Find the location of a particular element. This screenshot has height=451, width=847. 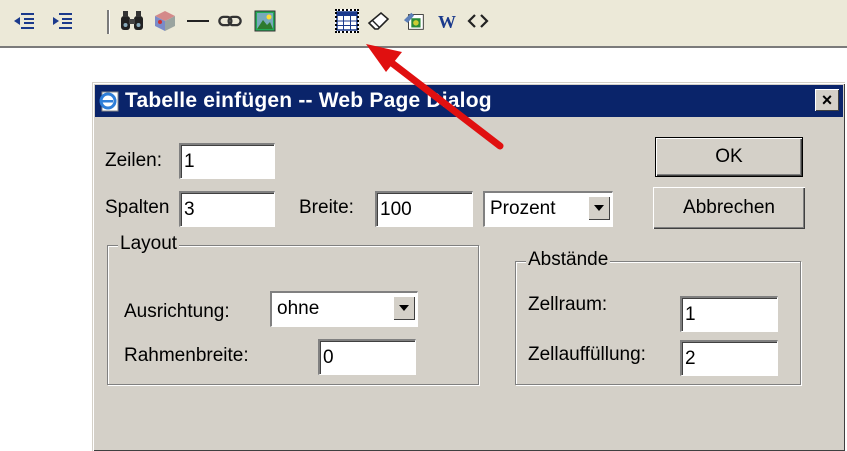

spacing-group-title: Abstände is located at coordinates (568, 260).